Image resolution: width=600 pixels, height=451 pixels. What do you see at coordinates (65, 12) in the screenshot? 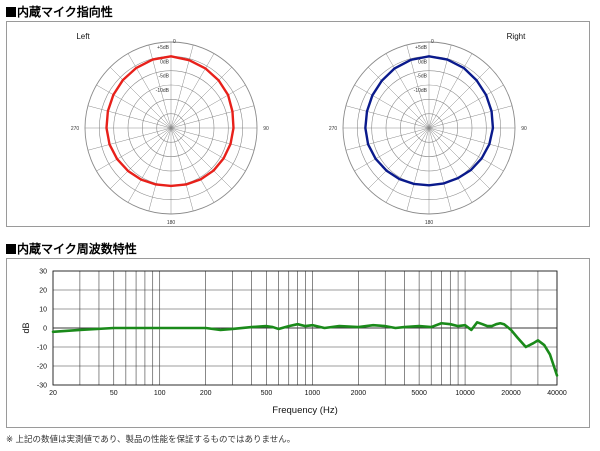
I see `polar-heading-text: 内蔵マイク指向性` at bounding box center [65, 12].